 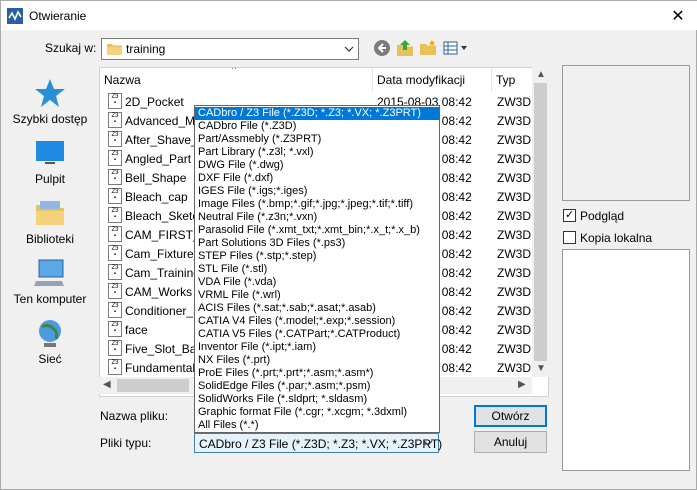 What do you see at coordinates (317, 373) in the screenshot?
I see `filetype-option: ProE Files (*.prt;*.prt*;*.asm;*.asm*)` at bounding box center [317, 373].